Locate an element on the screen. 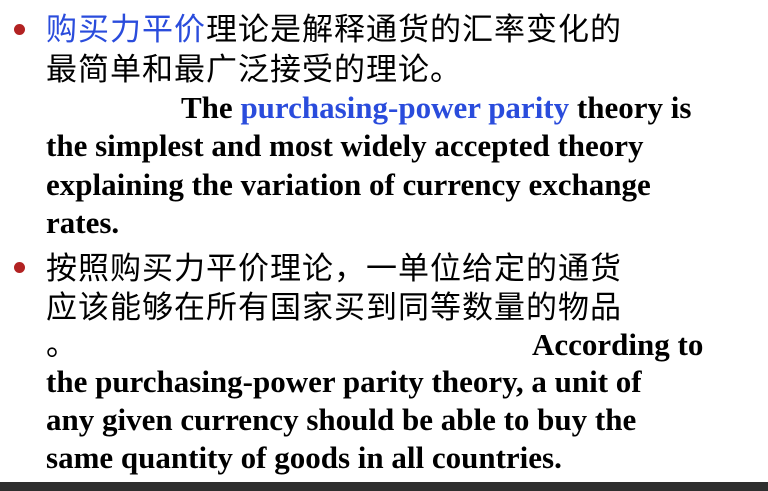 The width and height of the screenshot is (768, 491). bullet1-cn-line1: 购买力平价理论是解释通货的汇率变化的 is located at coordinates (334, 30).